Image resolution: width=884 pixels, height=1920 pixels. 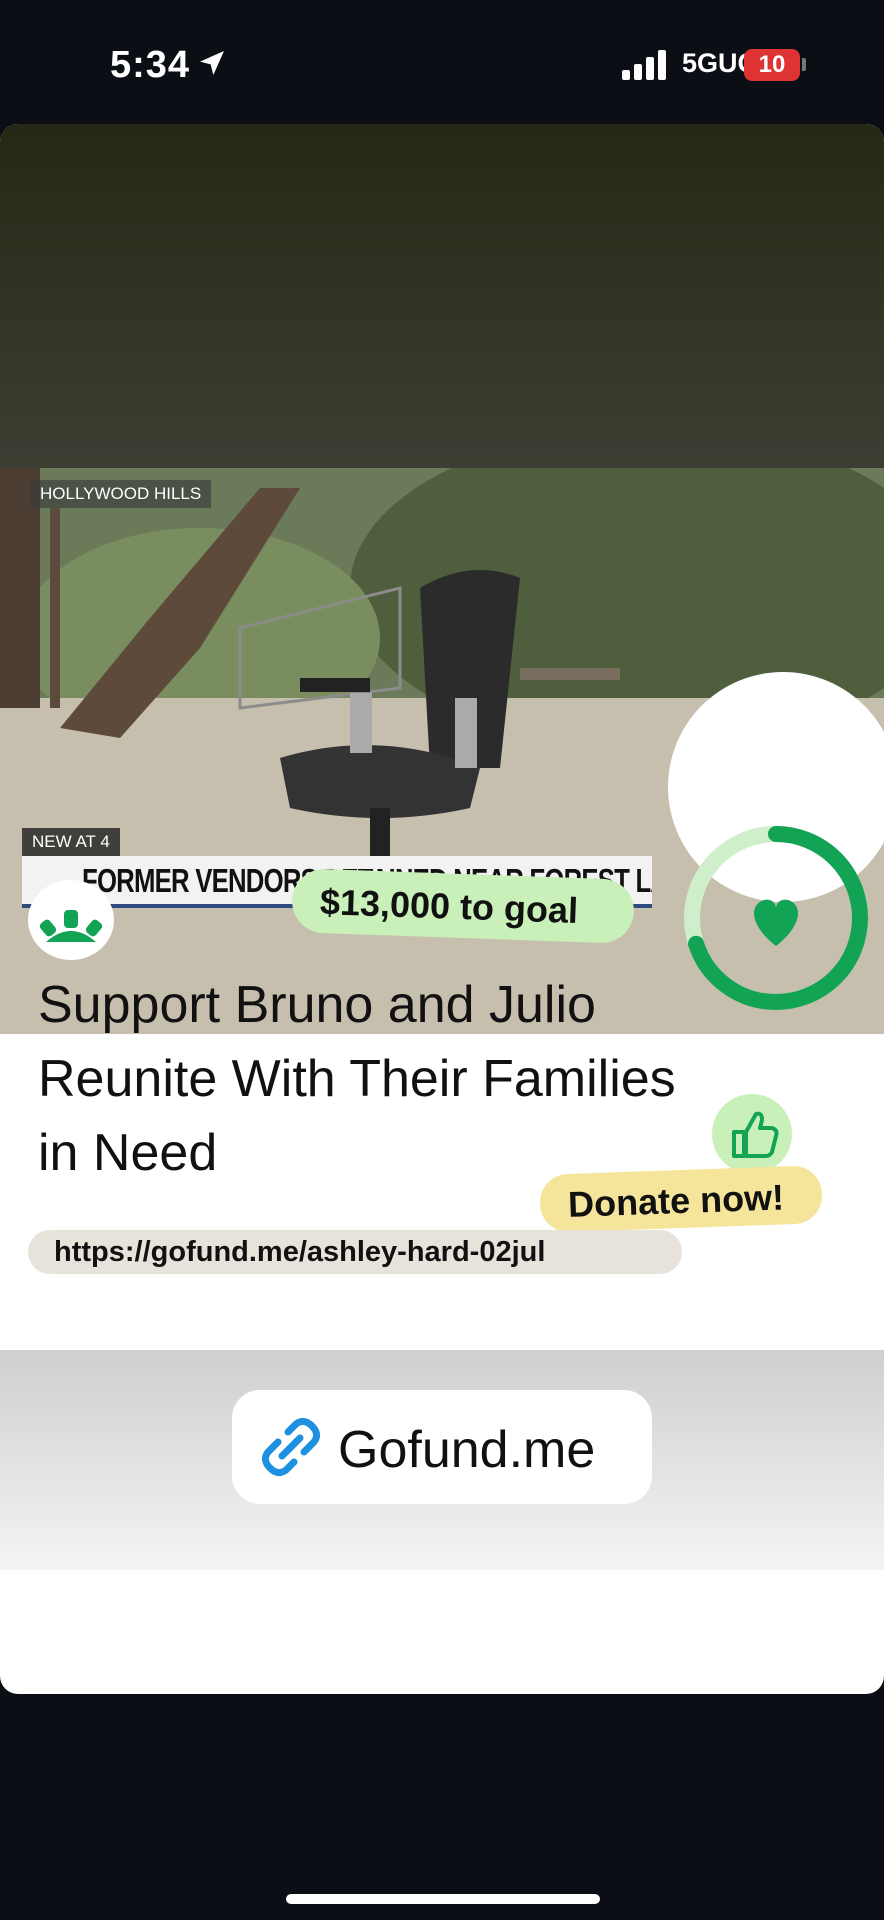 I want to click on clock: 5:34, so click(x=150, y=65).